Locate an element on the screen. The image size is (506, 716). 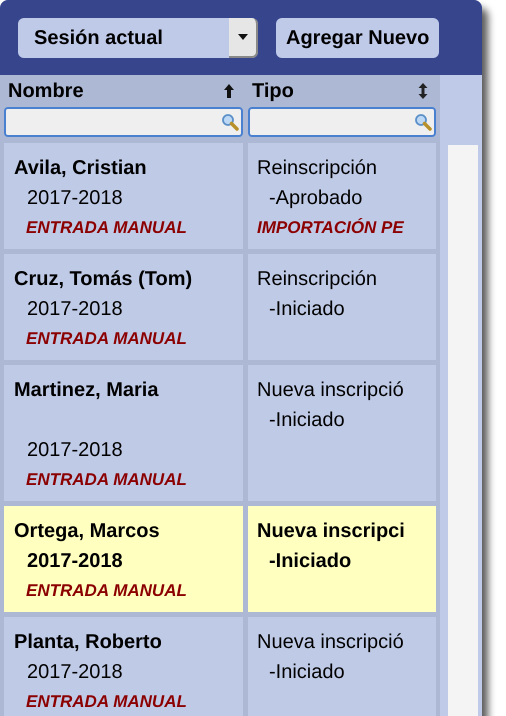
table-cell: Martinez, Maria 2017-2018 ENTRADA MANUAL is located at coordinates (123, 433).